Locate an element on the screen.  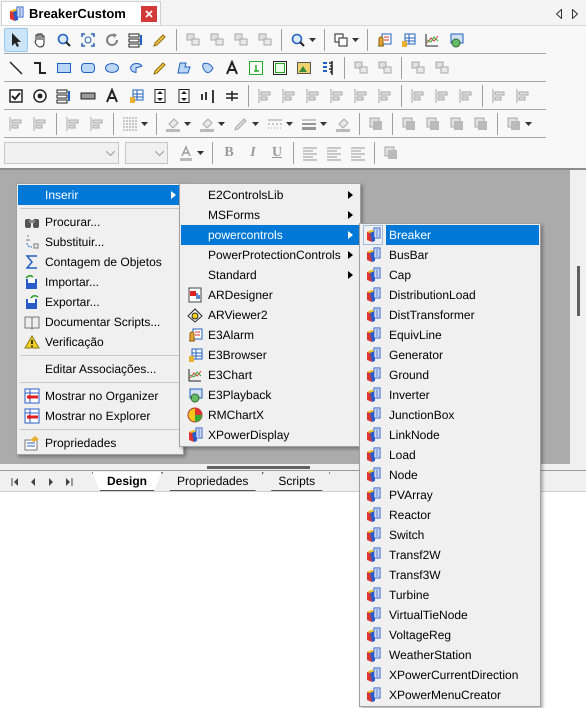
menu-item: VirtualTieNode is located at coordinates (462, 615).